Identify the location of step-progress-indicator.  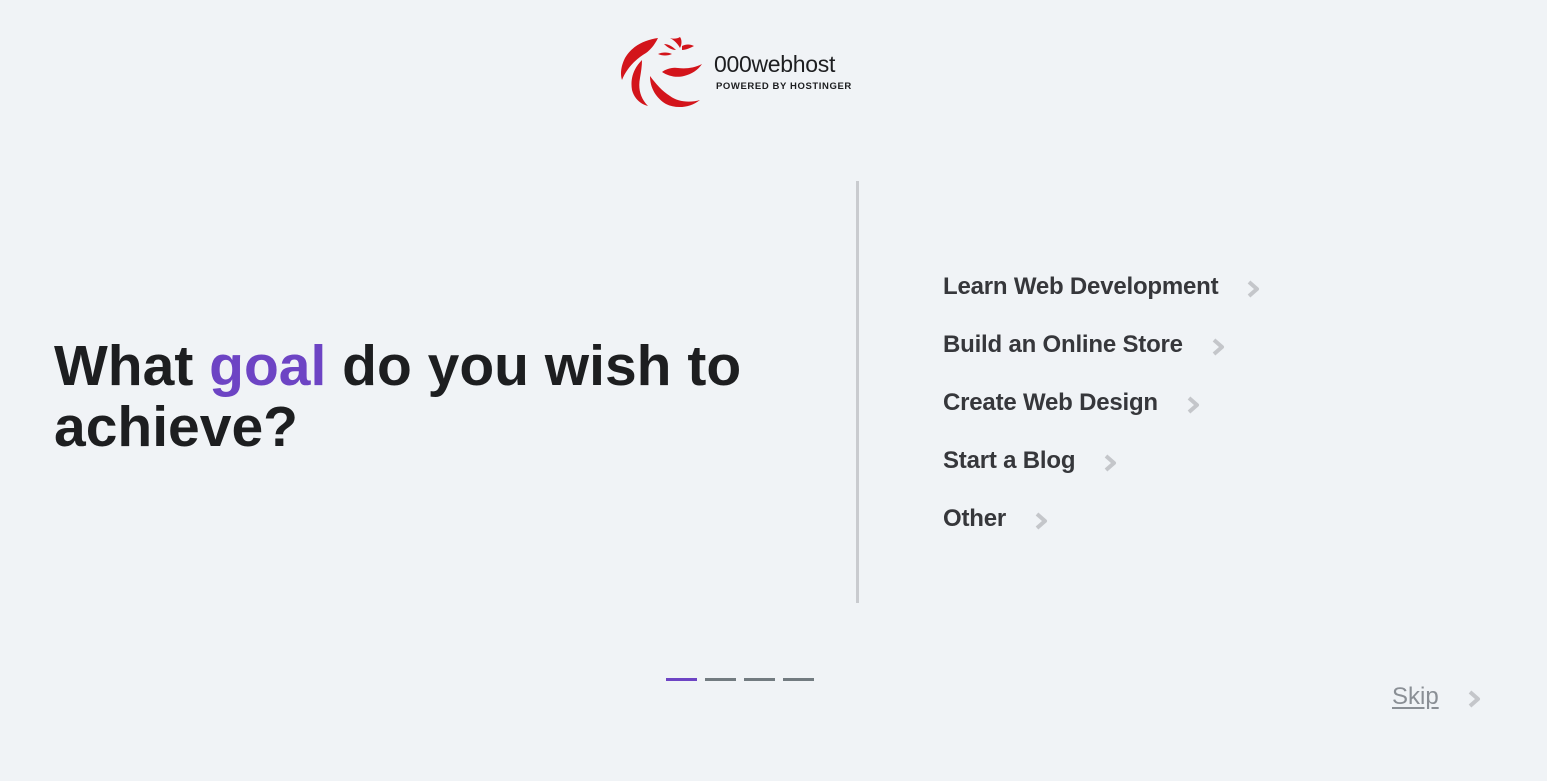
(740, 679).